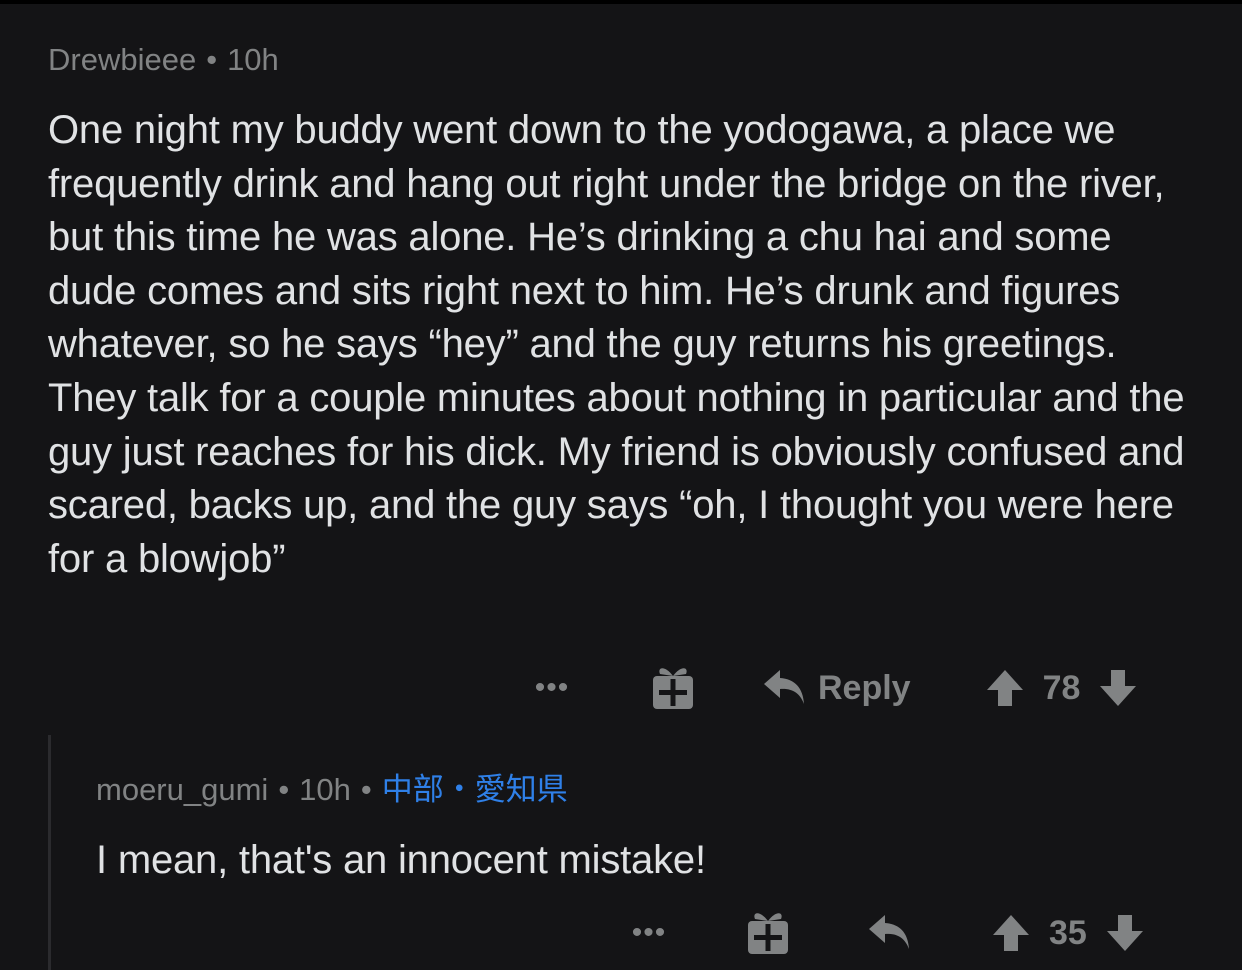 Image resolution: width=1242 pixels, height=970 pixels. I want to click on vote-score: 78, so click(1061, 687).